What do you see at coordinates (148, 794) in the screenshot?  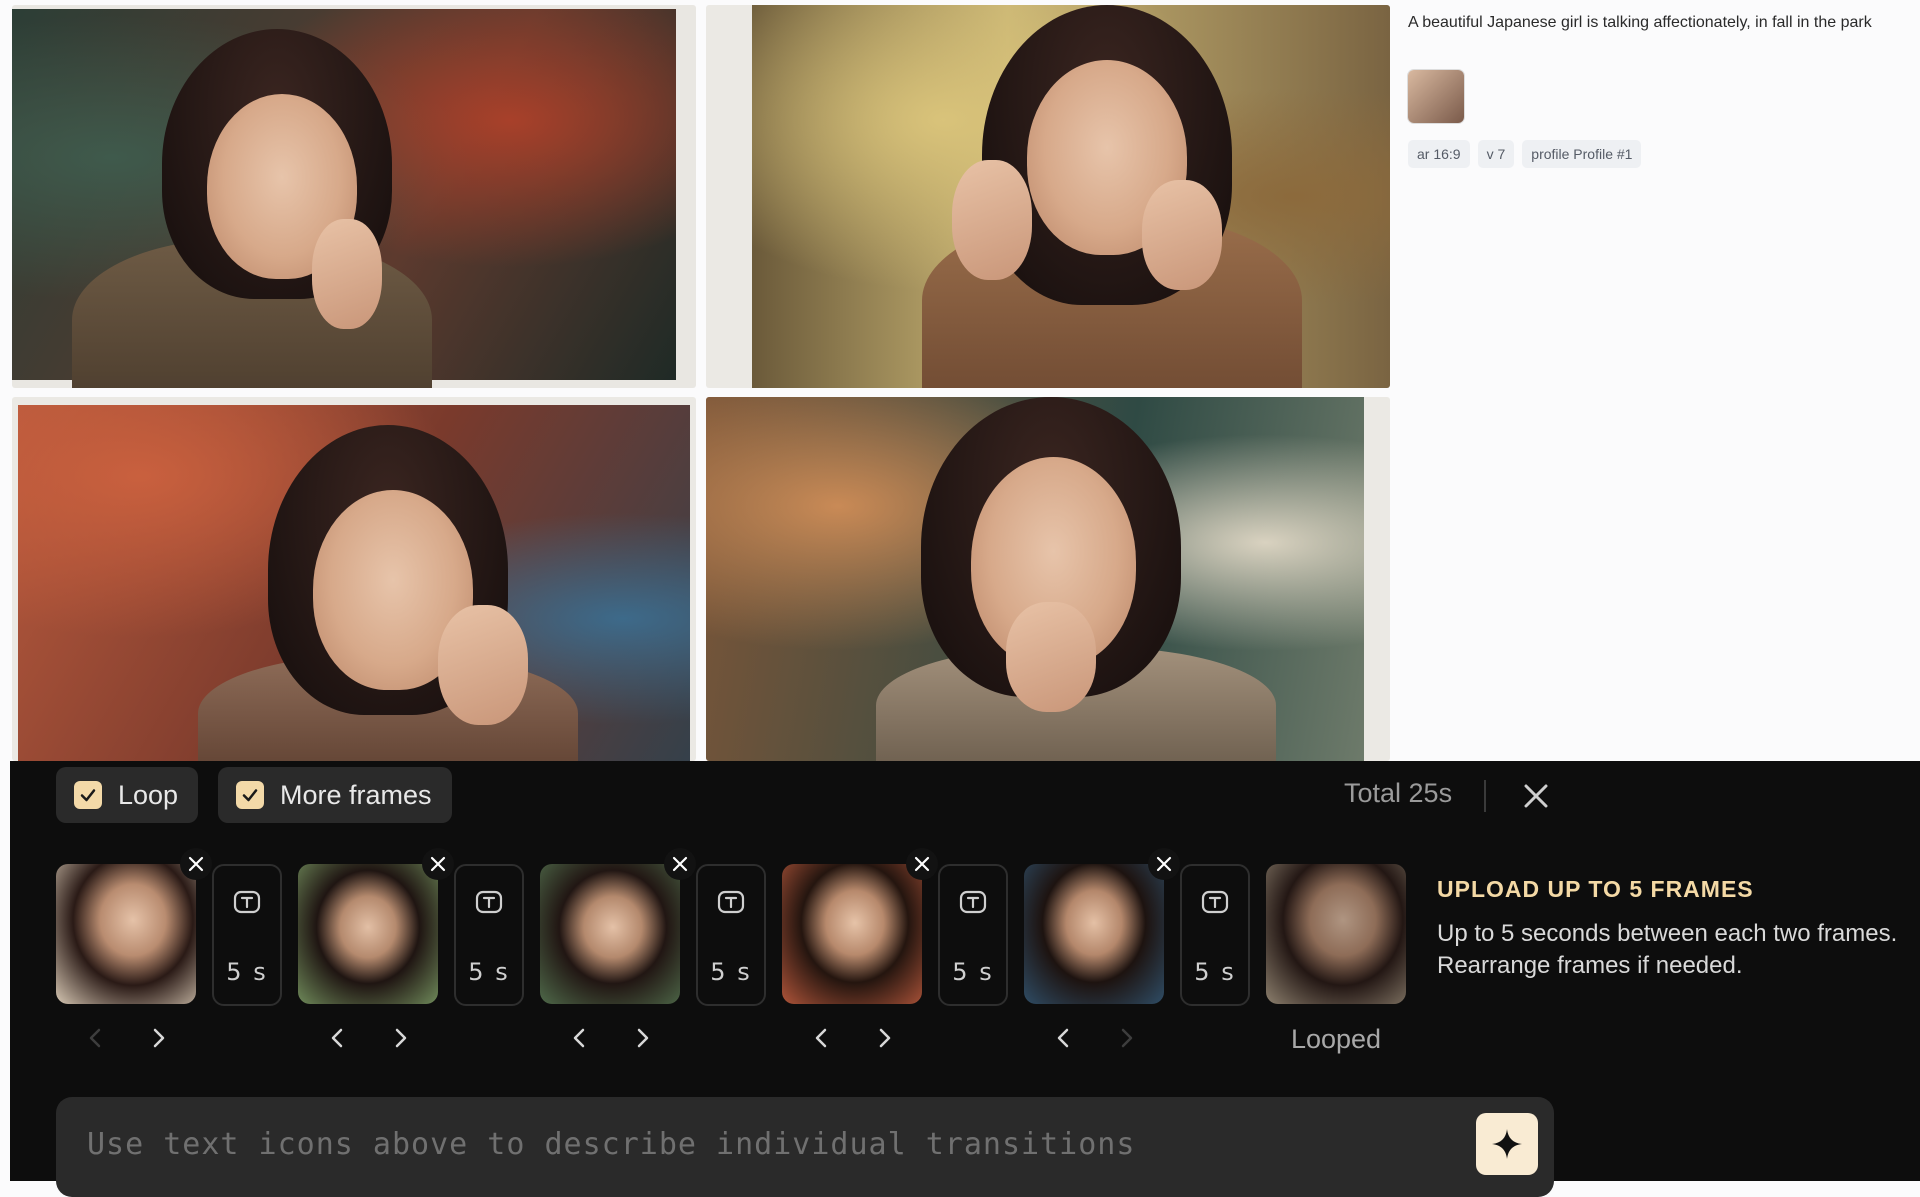 I see `loop-label: Loop` at bounding box center [148, 794].